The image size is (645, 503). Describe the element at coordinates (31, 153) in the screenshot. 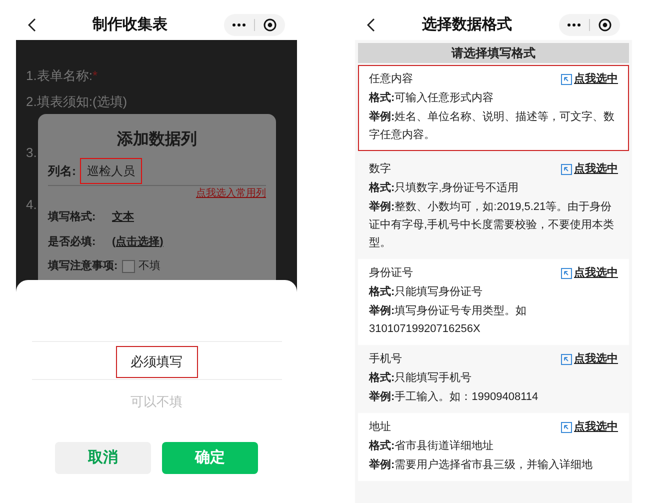

I see `form-item-label: 3.` at that location.